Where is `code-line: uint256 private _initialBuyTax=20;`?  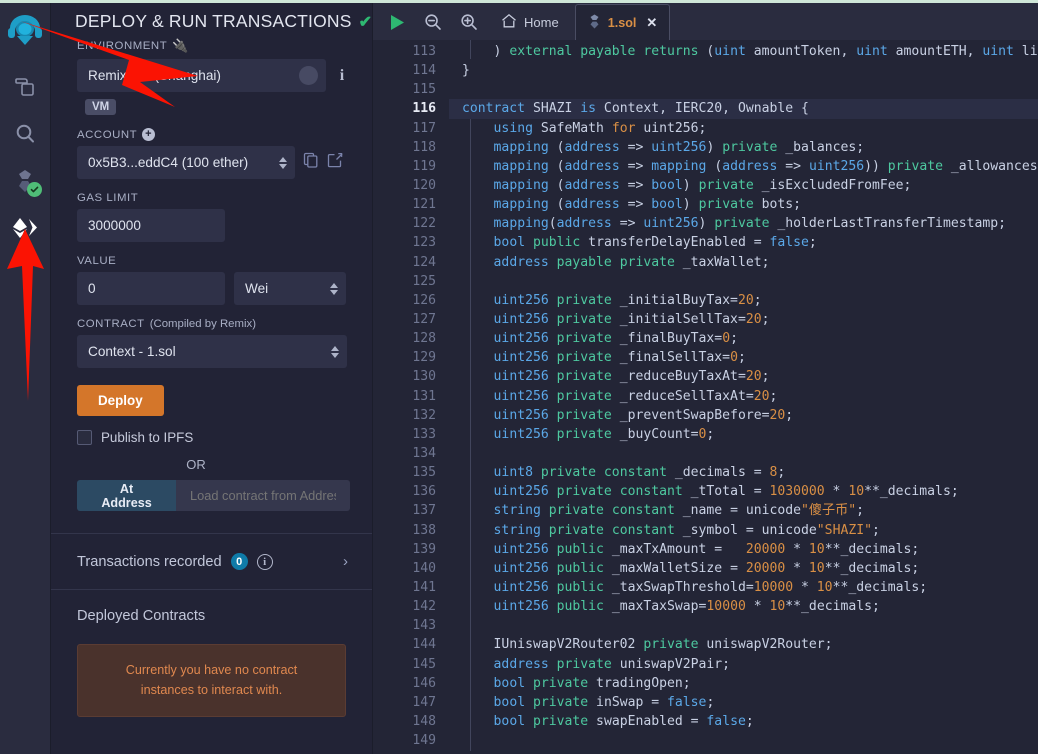 code-line: uint256 private _initialBuyTax=20; is located at coordinates (743, 300).